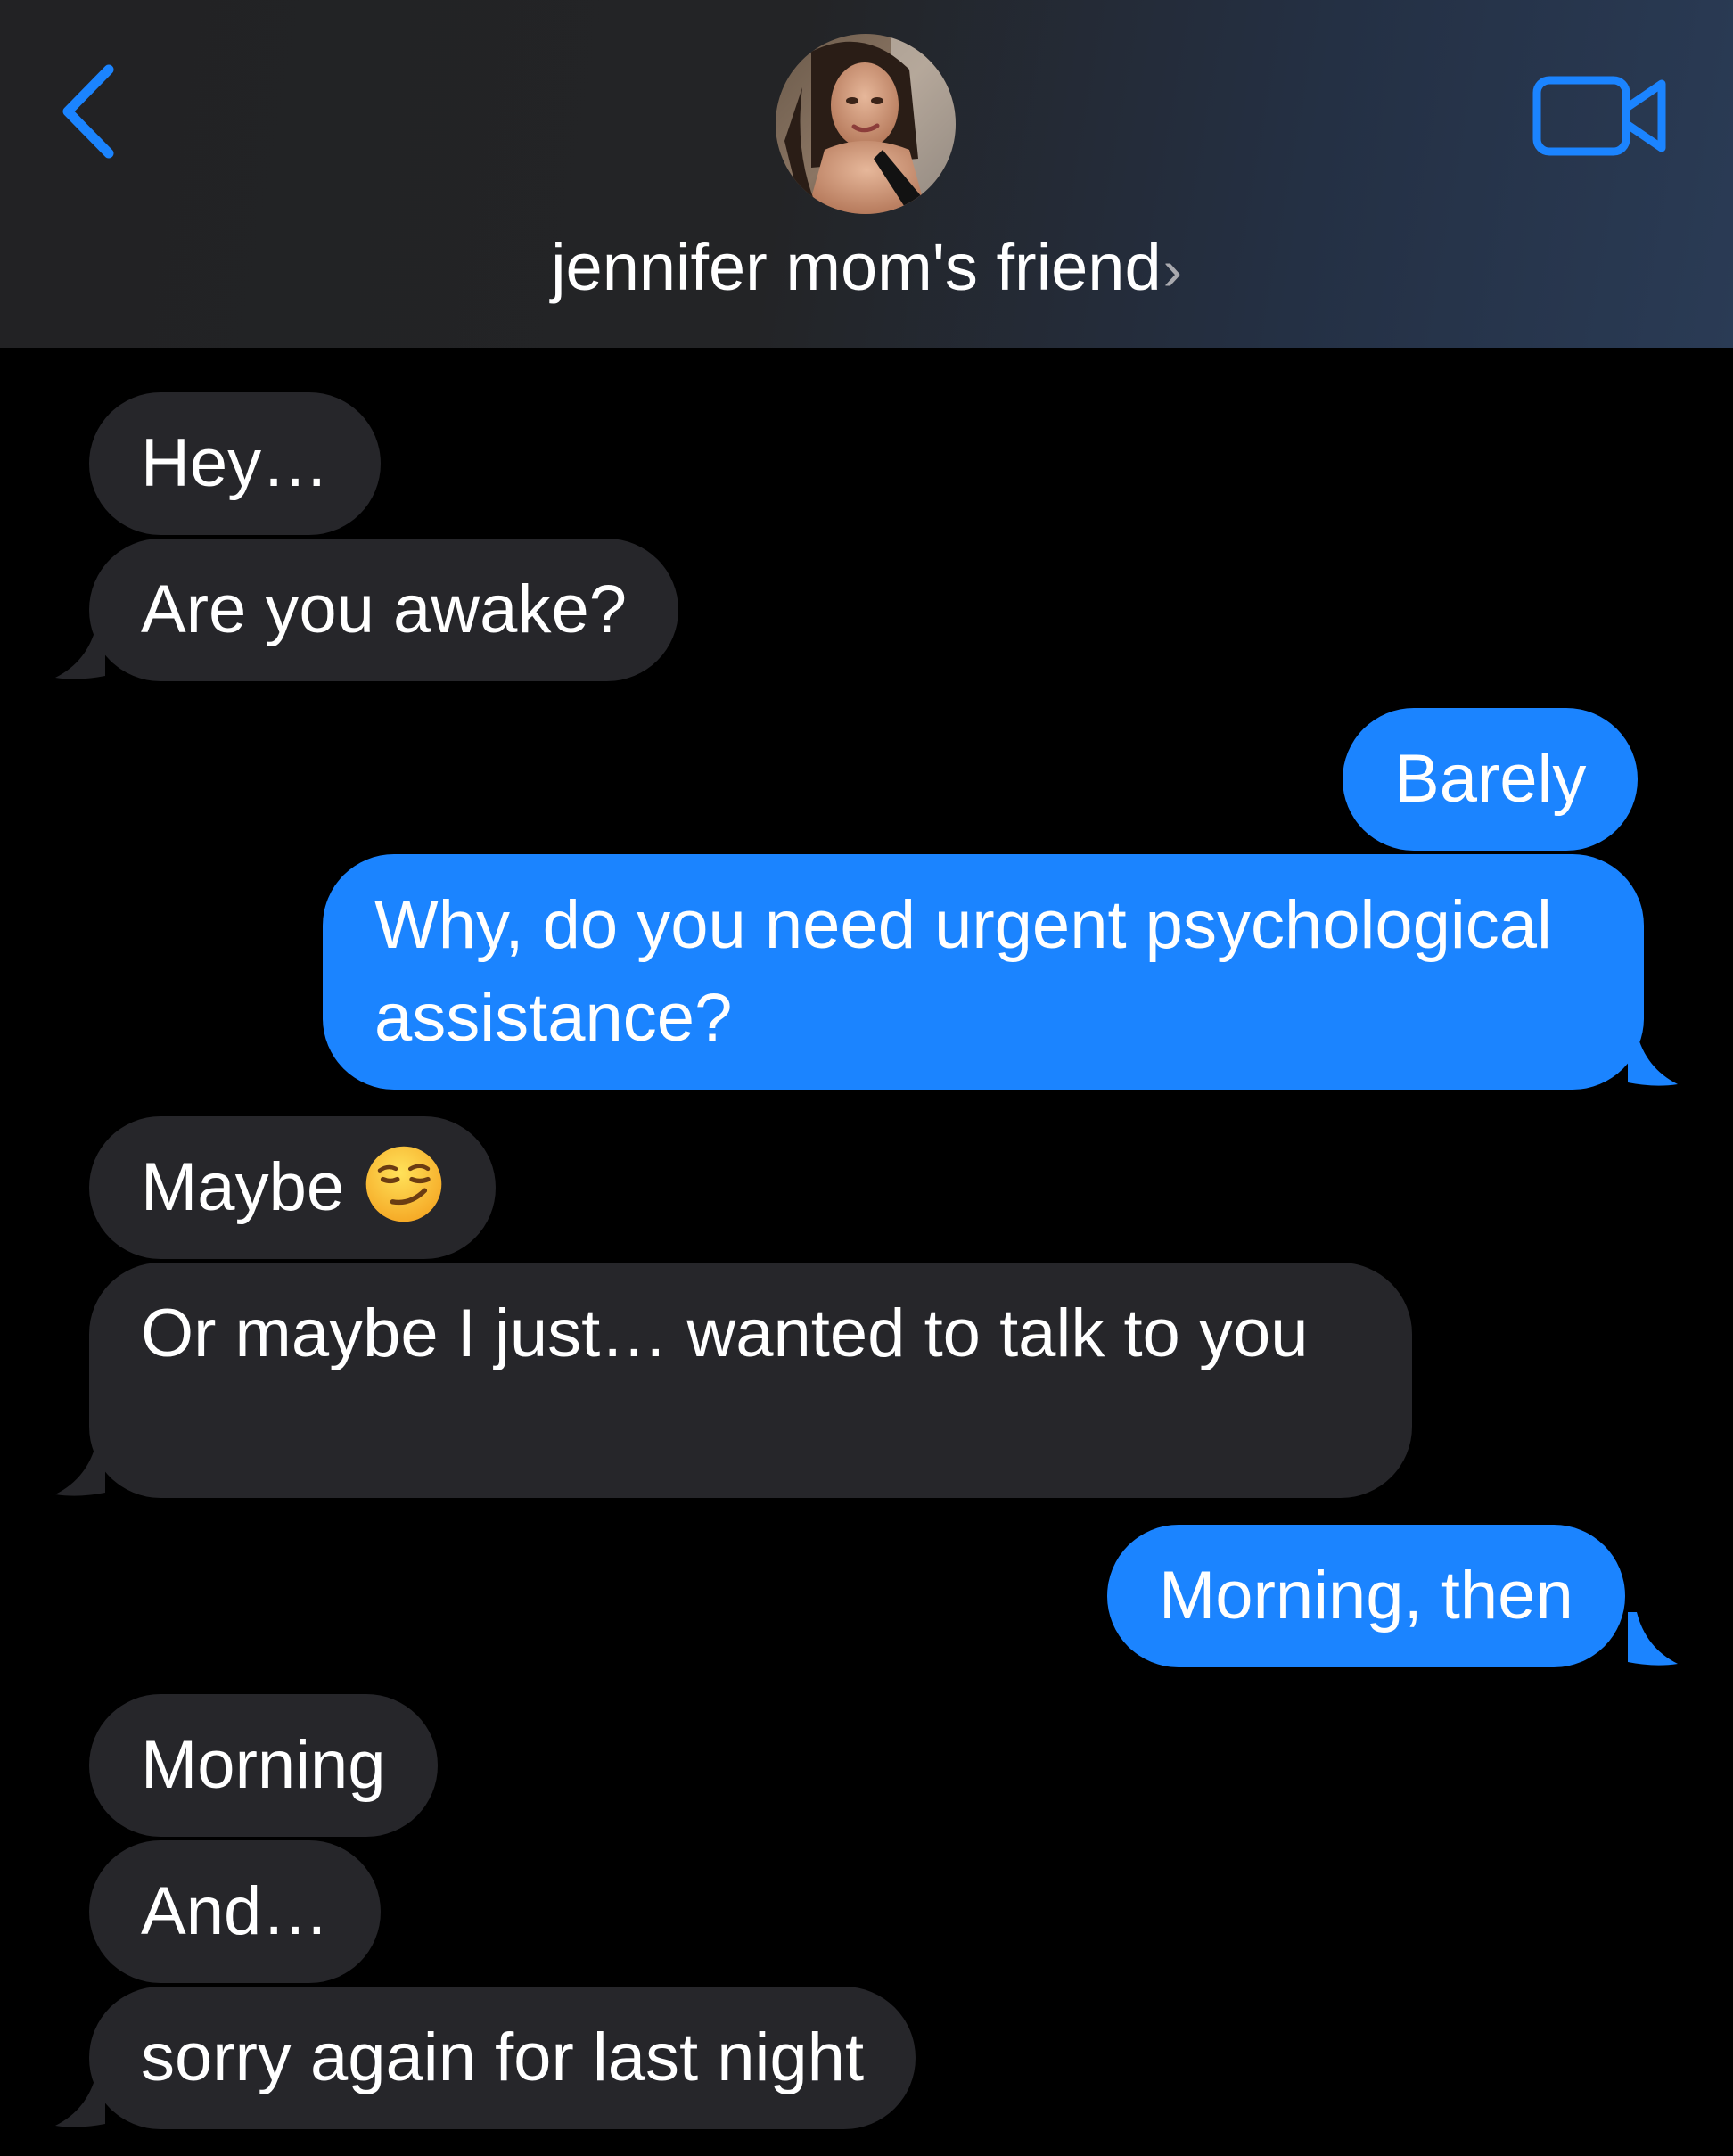 This screenshot has height=2156, width=1733. Describe the element at coordinates (856, 267) in the screenshot. I see `contact-name: jennifer mom's friend` at that location.